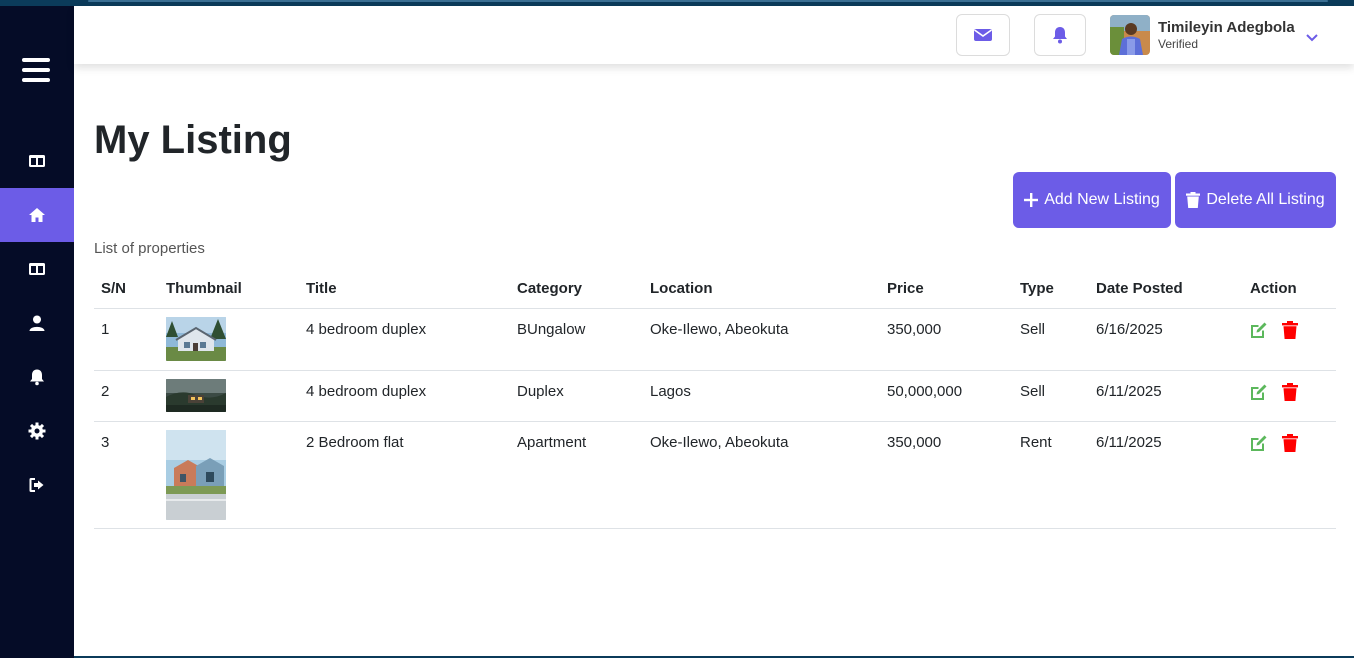  What do you see at coordinates (1037, 288) in the screenshot?
I see `col-header-type: Type` at bounding box center [1037, 288].